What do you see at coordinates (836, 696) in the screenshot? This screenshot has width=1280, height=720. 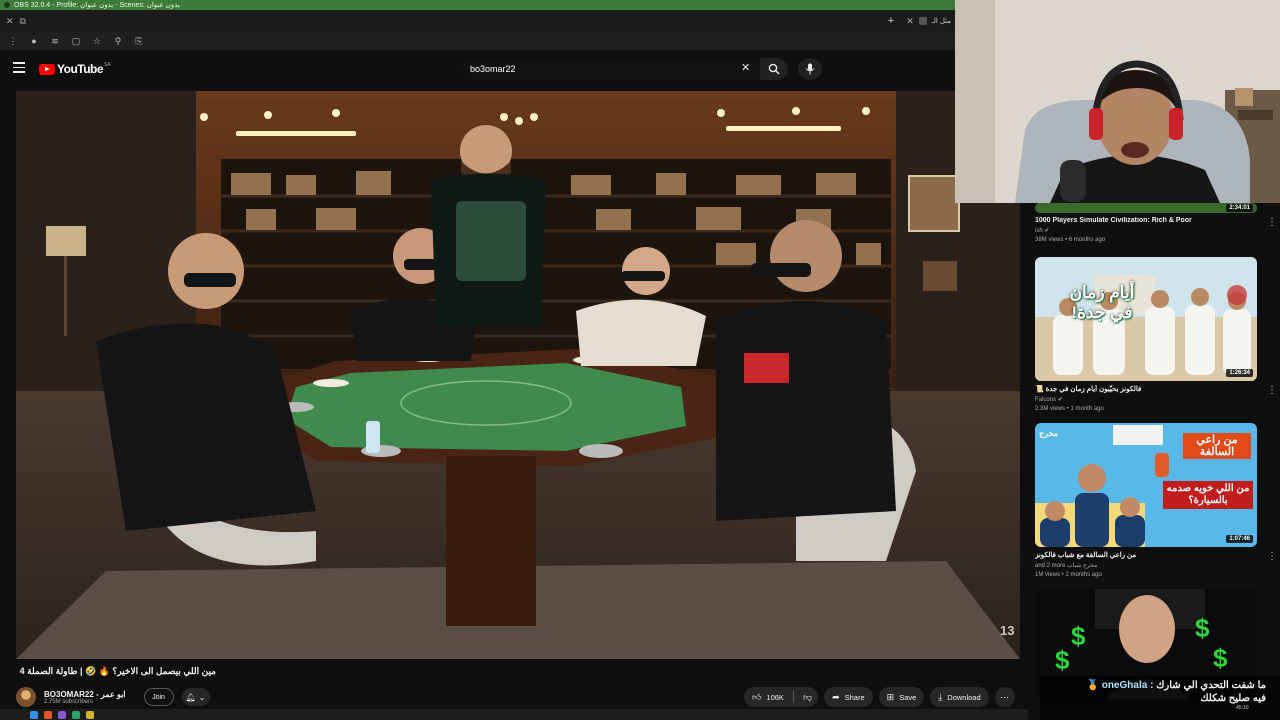 I see `share-icon: ➦` at bounding box center [836, 696].